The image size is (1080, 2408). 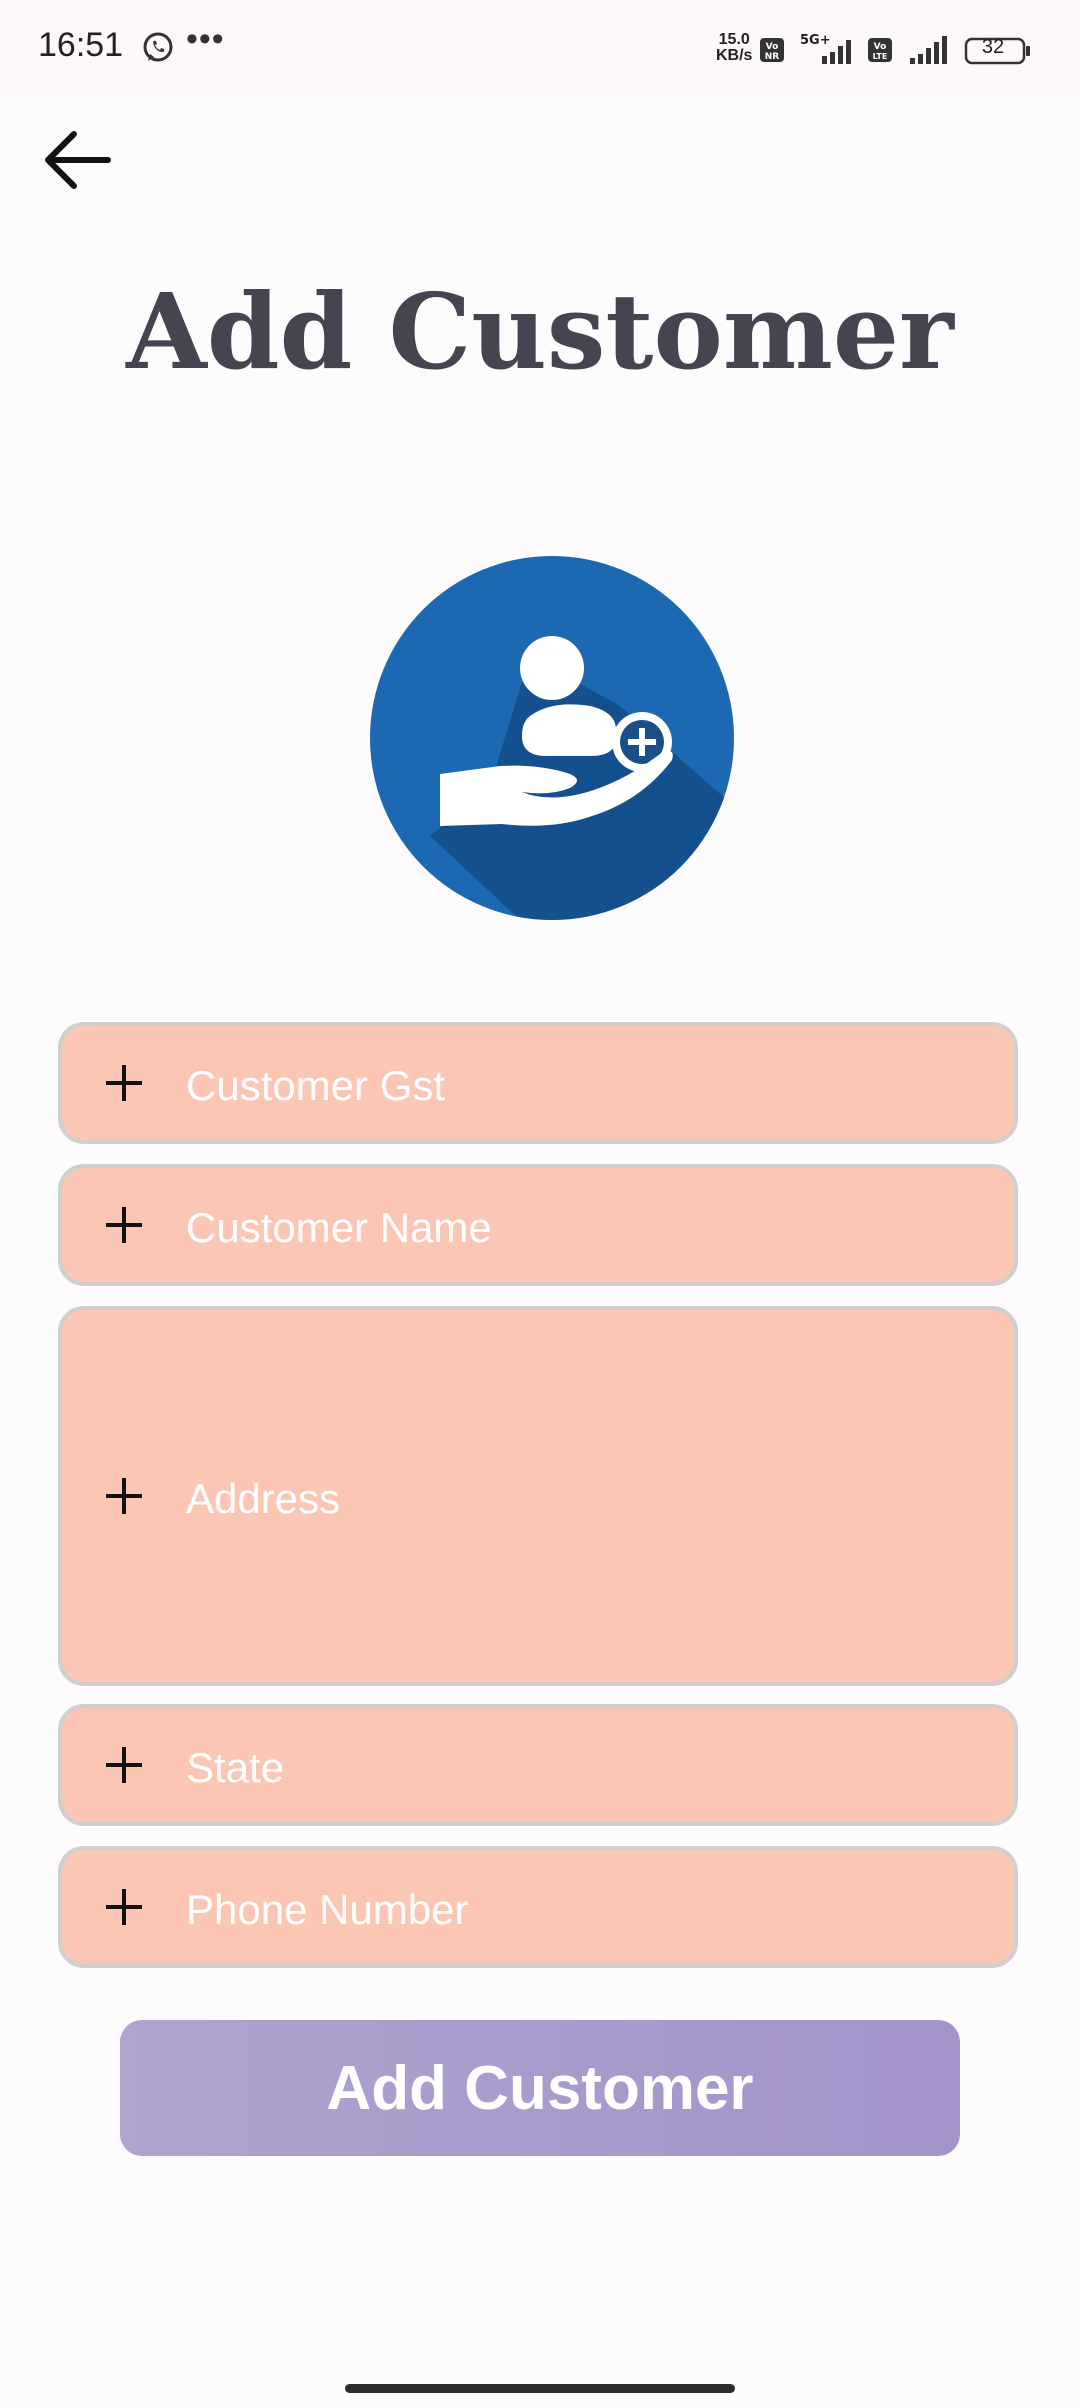 I want to click on arrow-left-icon, so click(x=78, y=160).